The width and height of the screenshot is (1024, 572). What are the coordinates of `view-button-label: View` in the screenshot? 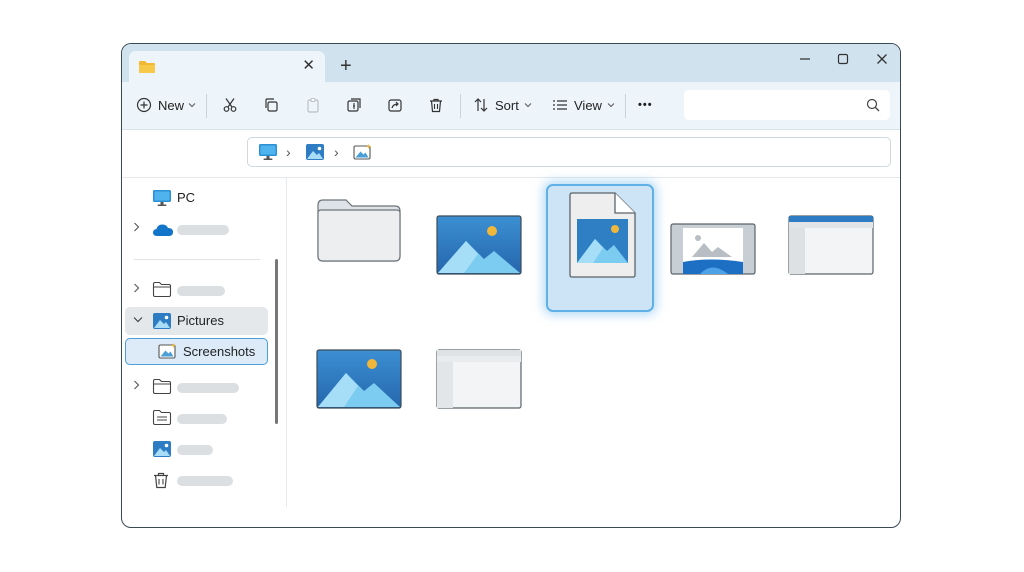 It's located at (588, 105).